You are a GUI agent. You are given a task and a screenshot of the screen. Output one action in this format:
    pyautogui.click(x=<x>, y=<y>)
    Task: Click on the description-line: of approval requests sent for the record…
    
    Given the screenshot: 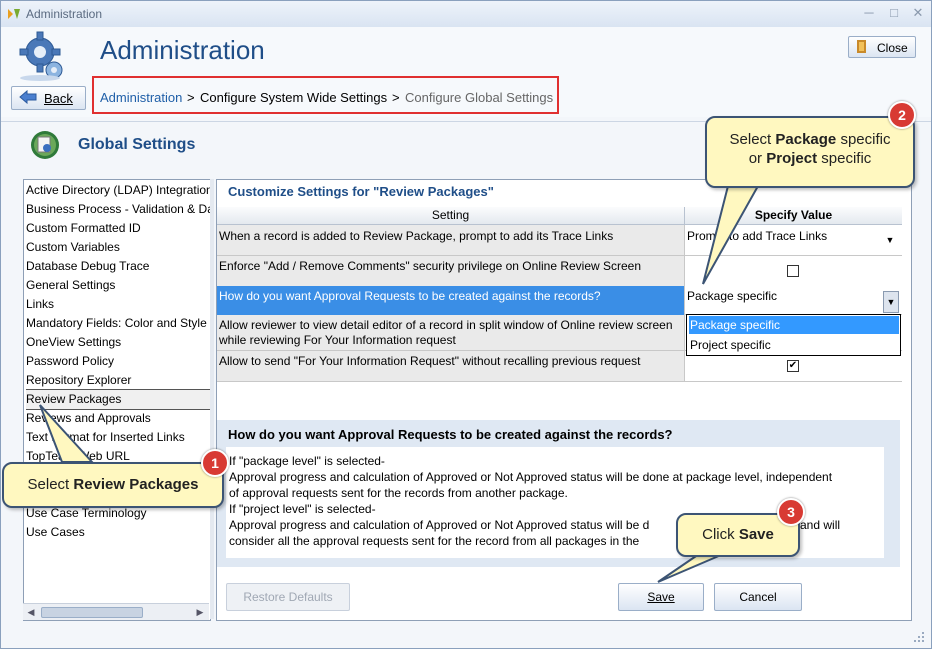 What is the action you would take?
    pyautogui.click(x=398, y=493)
    